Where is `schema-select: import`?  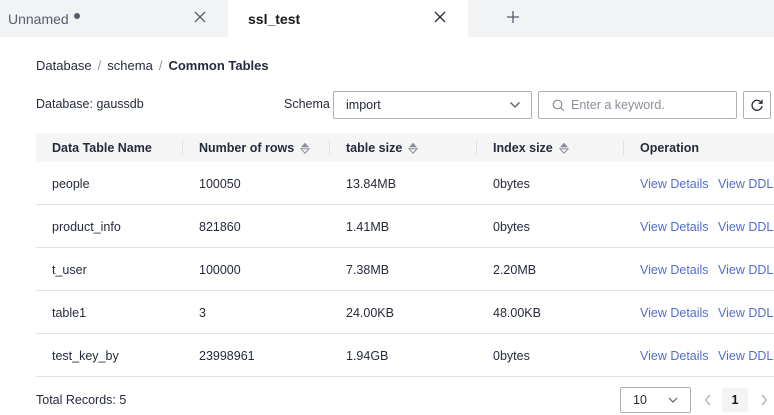 schema-select: import is located at coordinates (432, 105).